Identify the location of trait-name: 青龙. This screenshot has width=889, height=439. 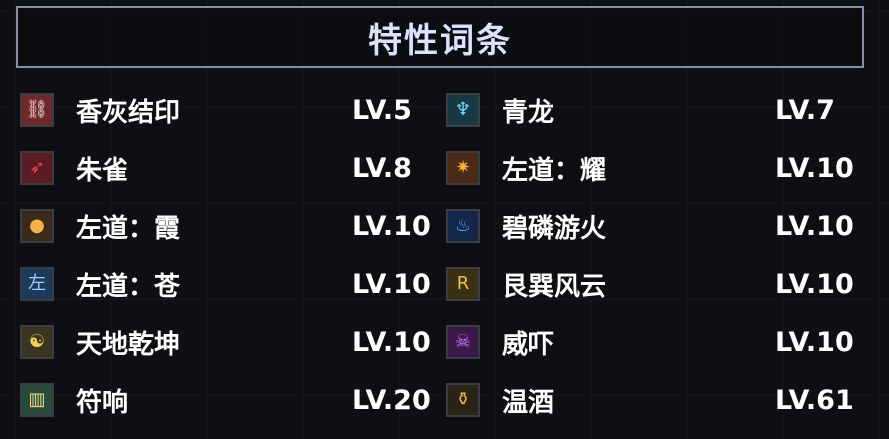
(528, 112).